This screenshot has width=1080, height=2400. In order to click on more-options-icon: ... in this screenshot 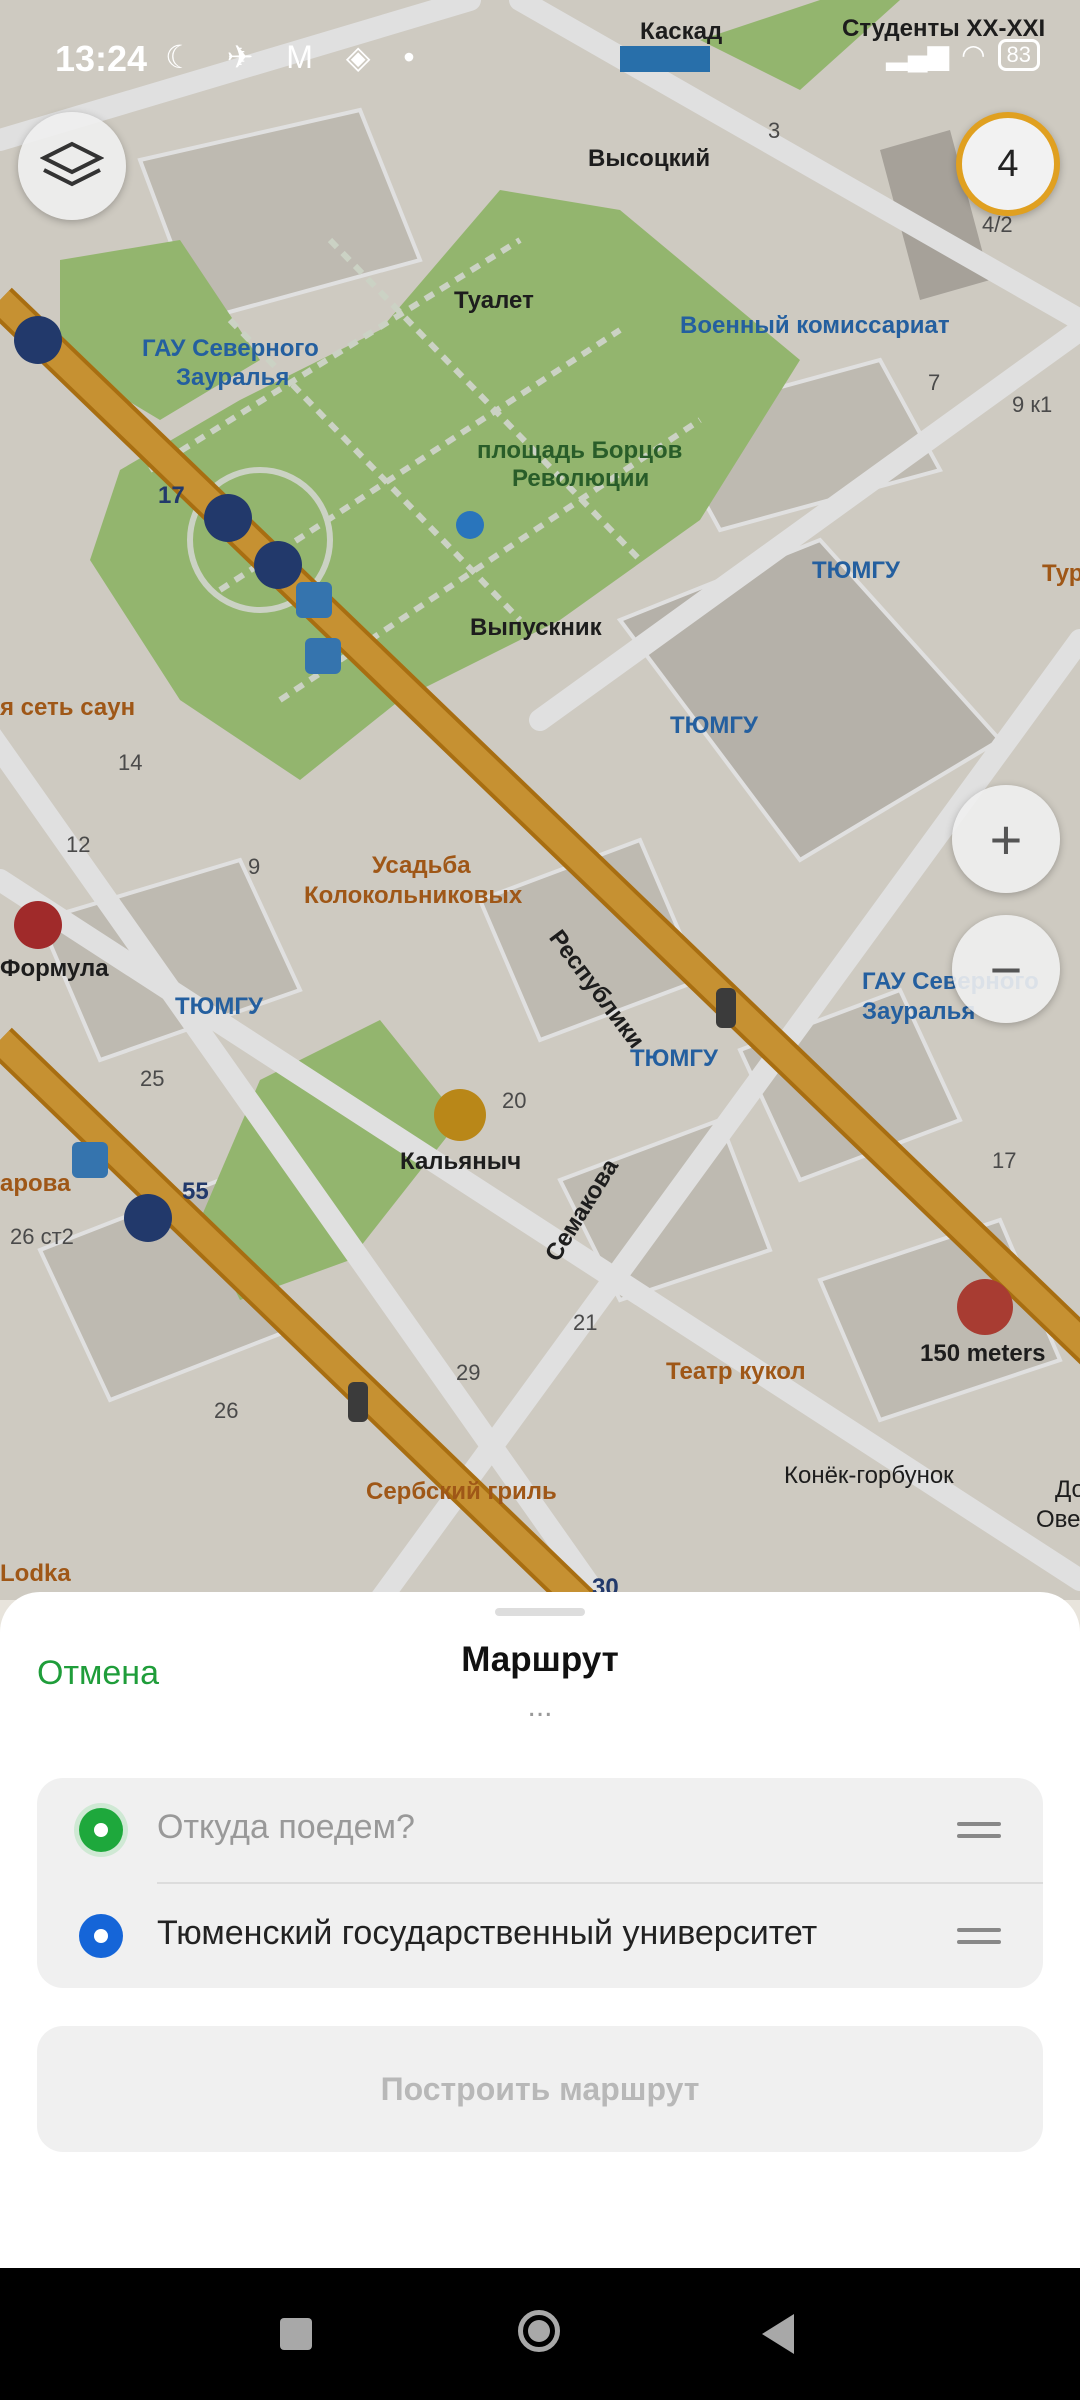, I will do `click(540, 1707)`.